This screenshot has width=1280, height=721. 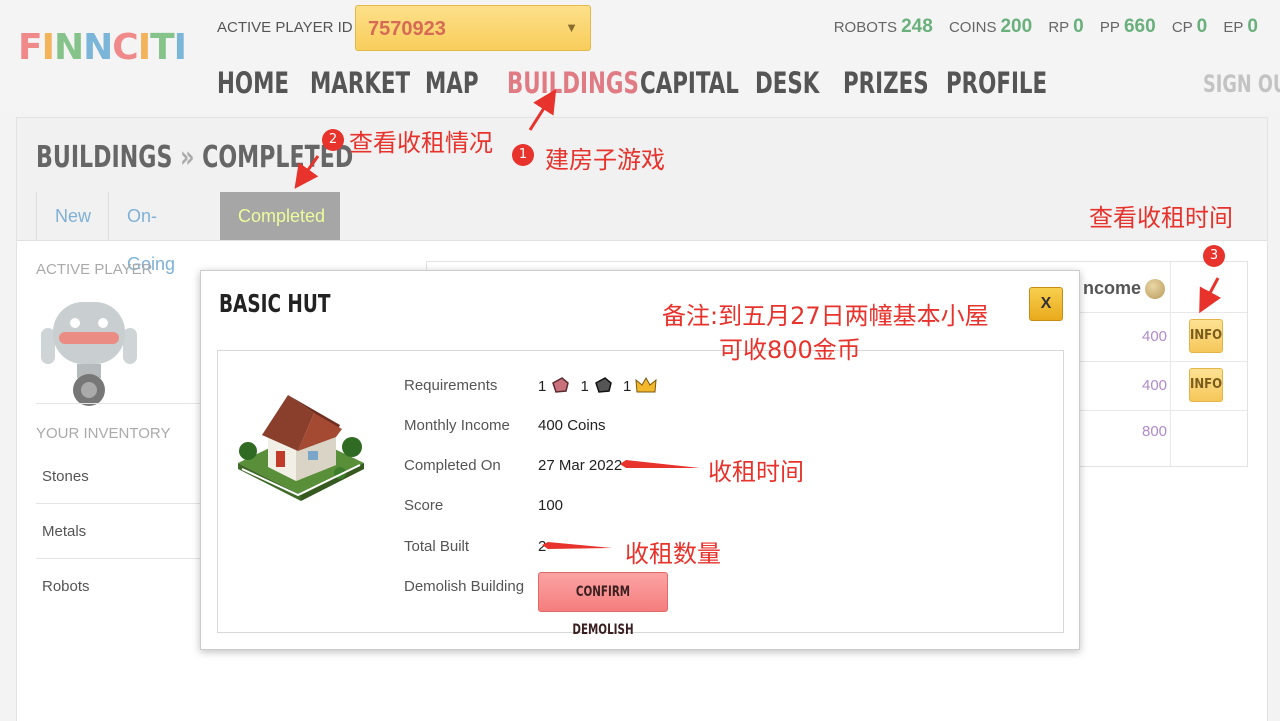 I want to click on nav-profile: PROFILE, so click(x=996, y=83).